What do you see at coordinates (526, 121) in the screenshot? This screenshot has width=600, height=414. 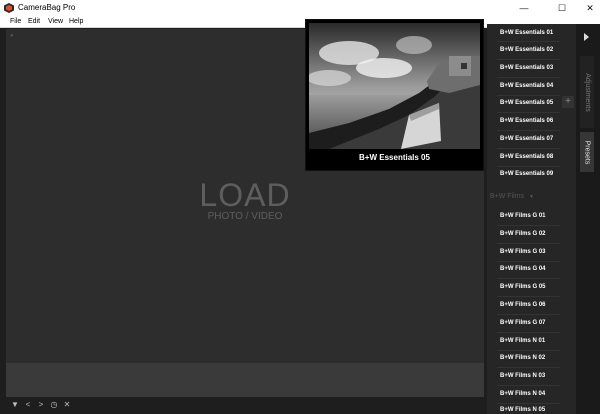 I see `preset-item: B+W Essentials 06` at bounding box center [526, 121].